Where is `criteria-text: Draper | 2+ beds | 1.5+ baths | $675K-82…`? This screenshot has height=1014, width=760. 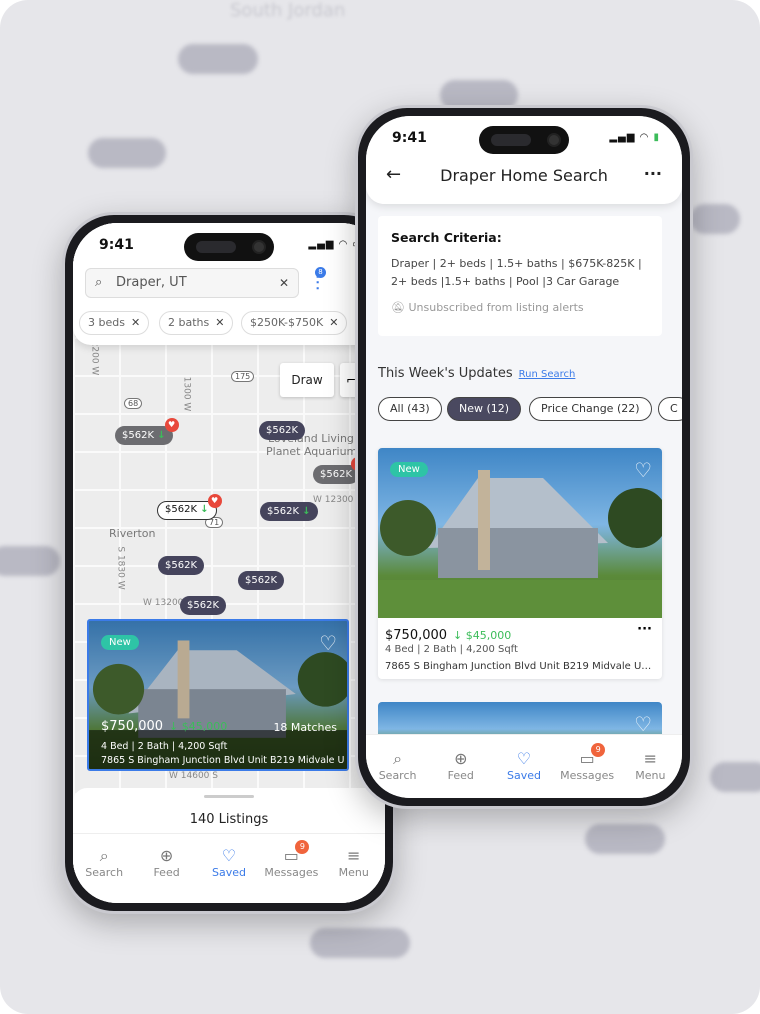
criteria-text: Draper | 2+ beds | 1.5+ baths | $675K-82… is located at coordinates (516, 272).